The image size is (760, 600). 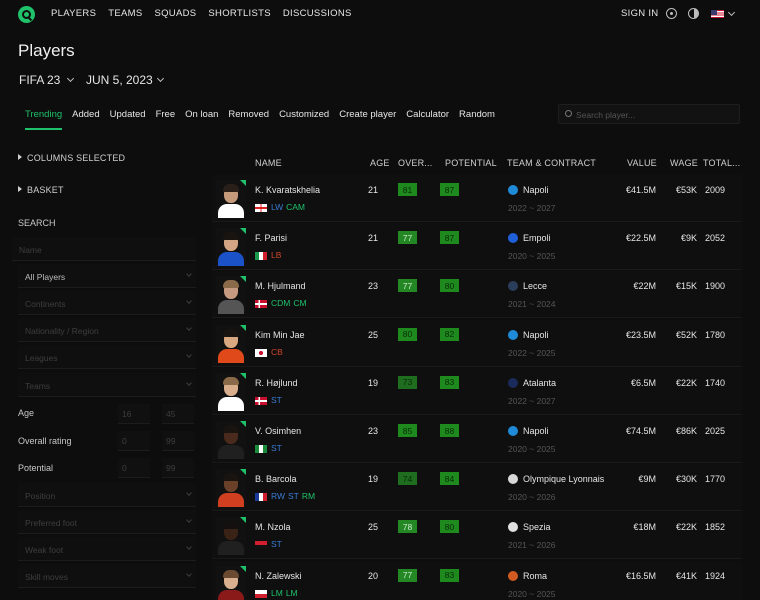 I want to click on nav-teams: TEAMS, so click(x=125, y=13).